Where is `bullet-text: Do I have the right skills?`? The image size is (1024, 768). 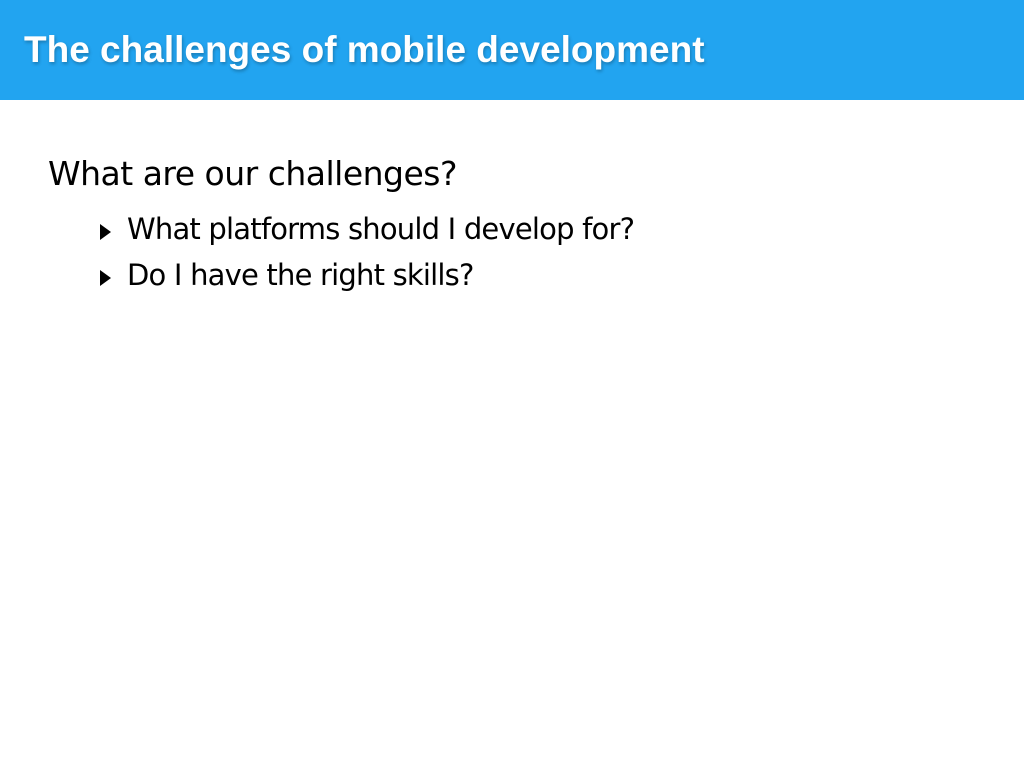
bullet-text: Do I have the right skills? is located at coordinates (300, 275).